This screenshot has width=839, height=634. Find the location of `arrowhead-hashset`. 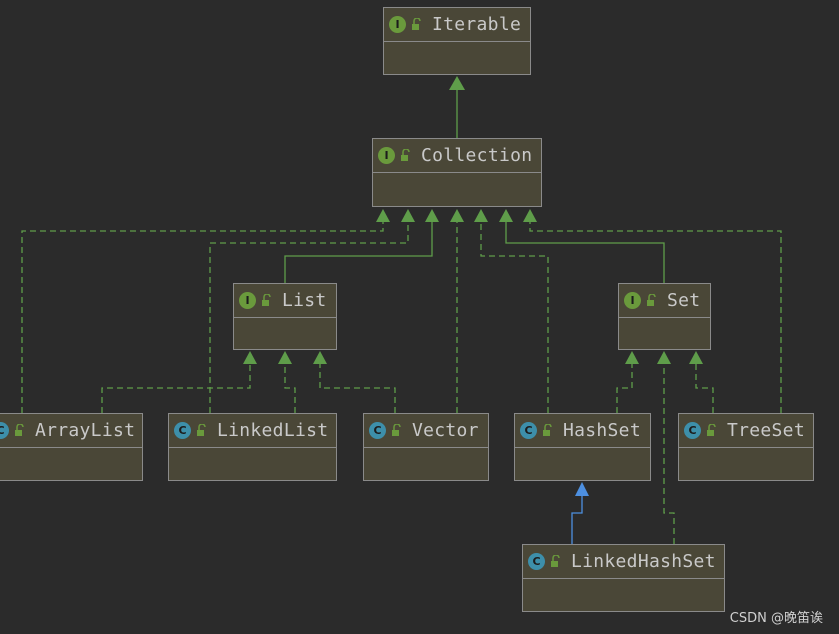

arrowhead-hashset is located at coordinates (582, 489).